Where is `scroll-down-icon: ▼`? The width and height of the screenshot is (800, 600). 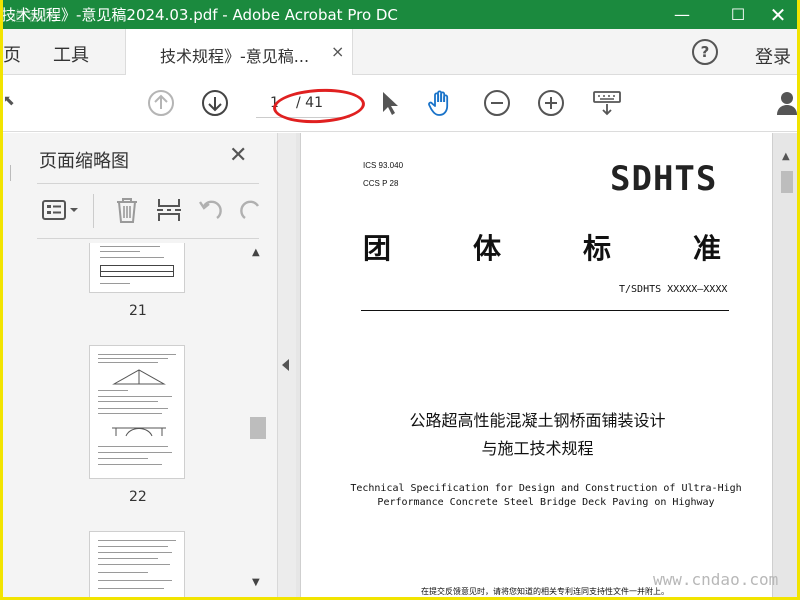 scroll-down-icon: ▼ is located at coordinates (256, 582).